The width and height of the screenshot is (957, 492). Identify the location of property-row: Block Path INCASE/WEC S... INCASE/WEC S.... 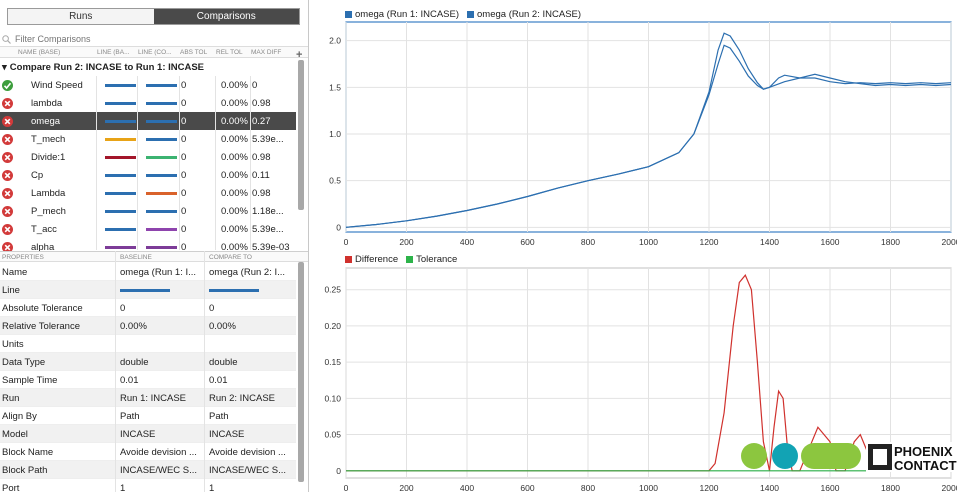
(148, 470).